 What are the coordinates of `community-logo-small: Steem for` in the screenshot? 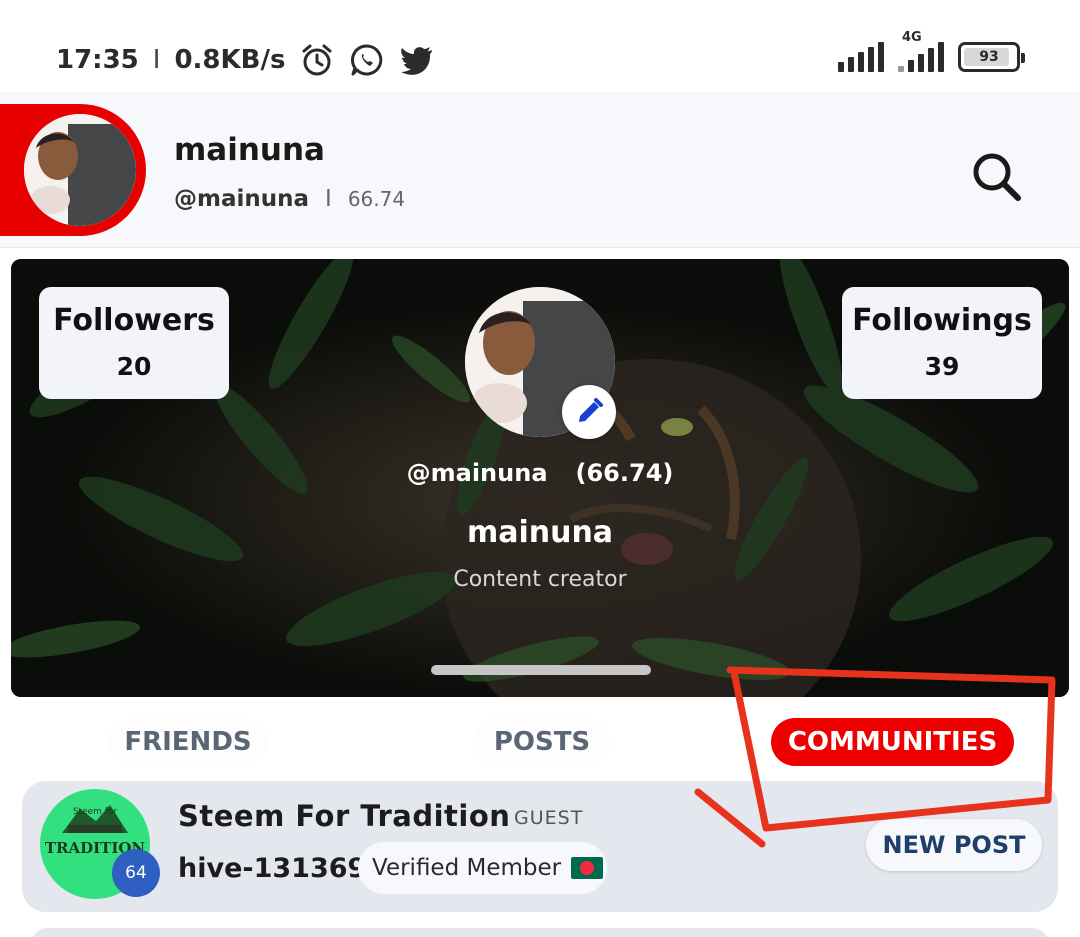 It's located at (95, 812).